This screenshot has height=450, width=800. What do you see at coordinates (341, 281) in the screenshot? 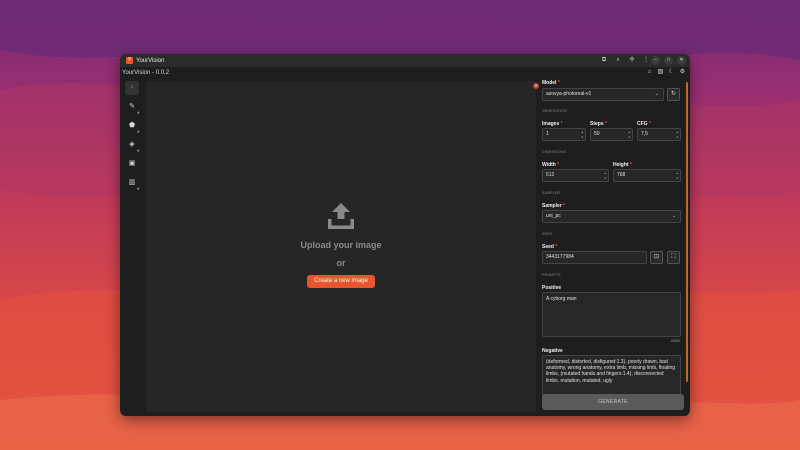
I see `create-new-image-button: Create a new image` at bounding box center [341, 281].